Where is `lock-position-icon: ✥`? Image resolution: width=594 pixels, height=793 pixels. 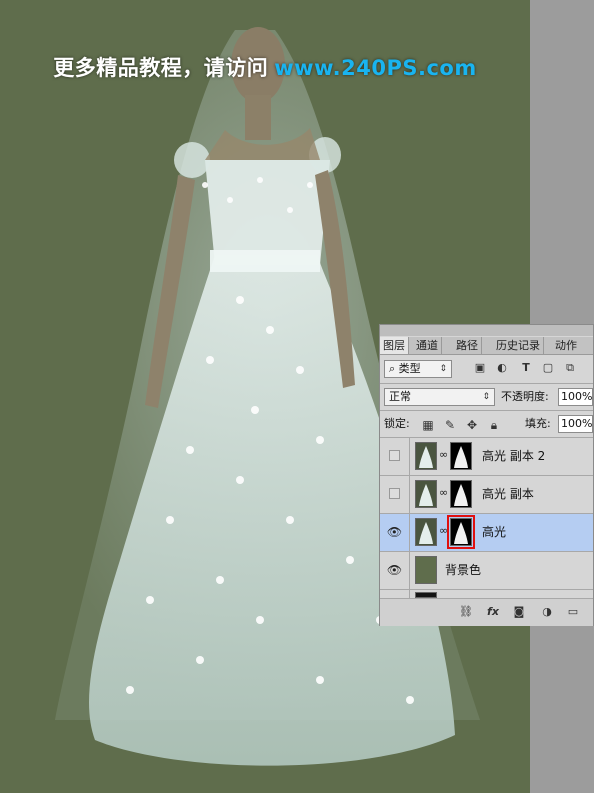 lock-position-icon: ✥ is located at coordinates (472, 425).